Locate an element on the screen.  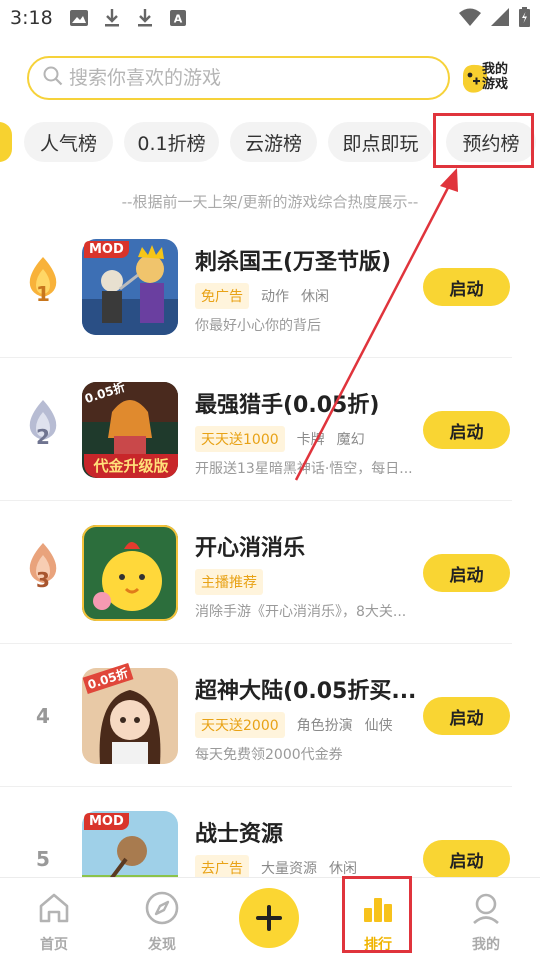
nav-mine-label: 我的 is located at coordinates (486, 945).